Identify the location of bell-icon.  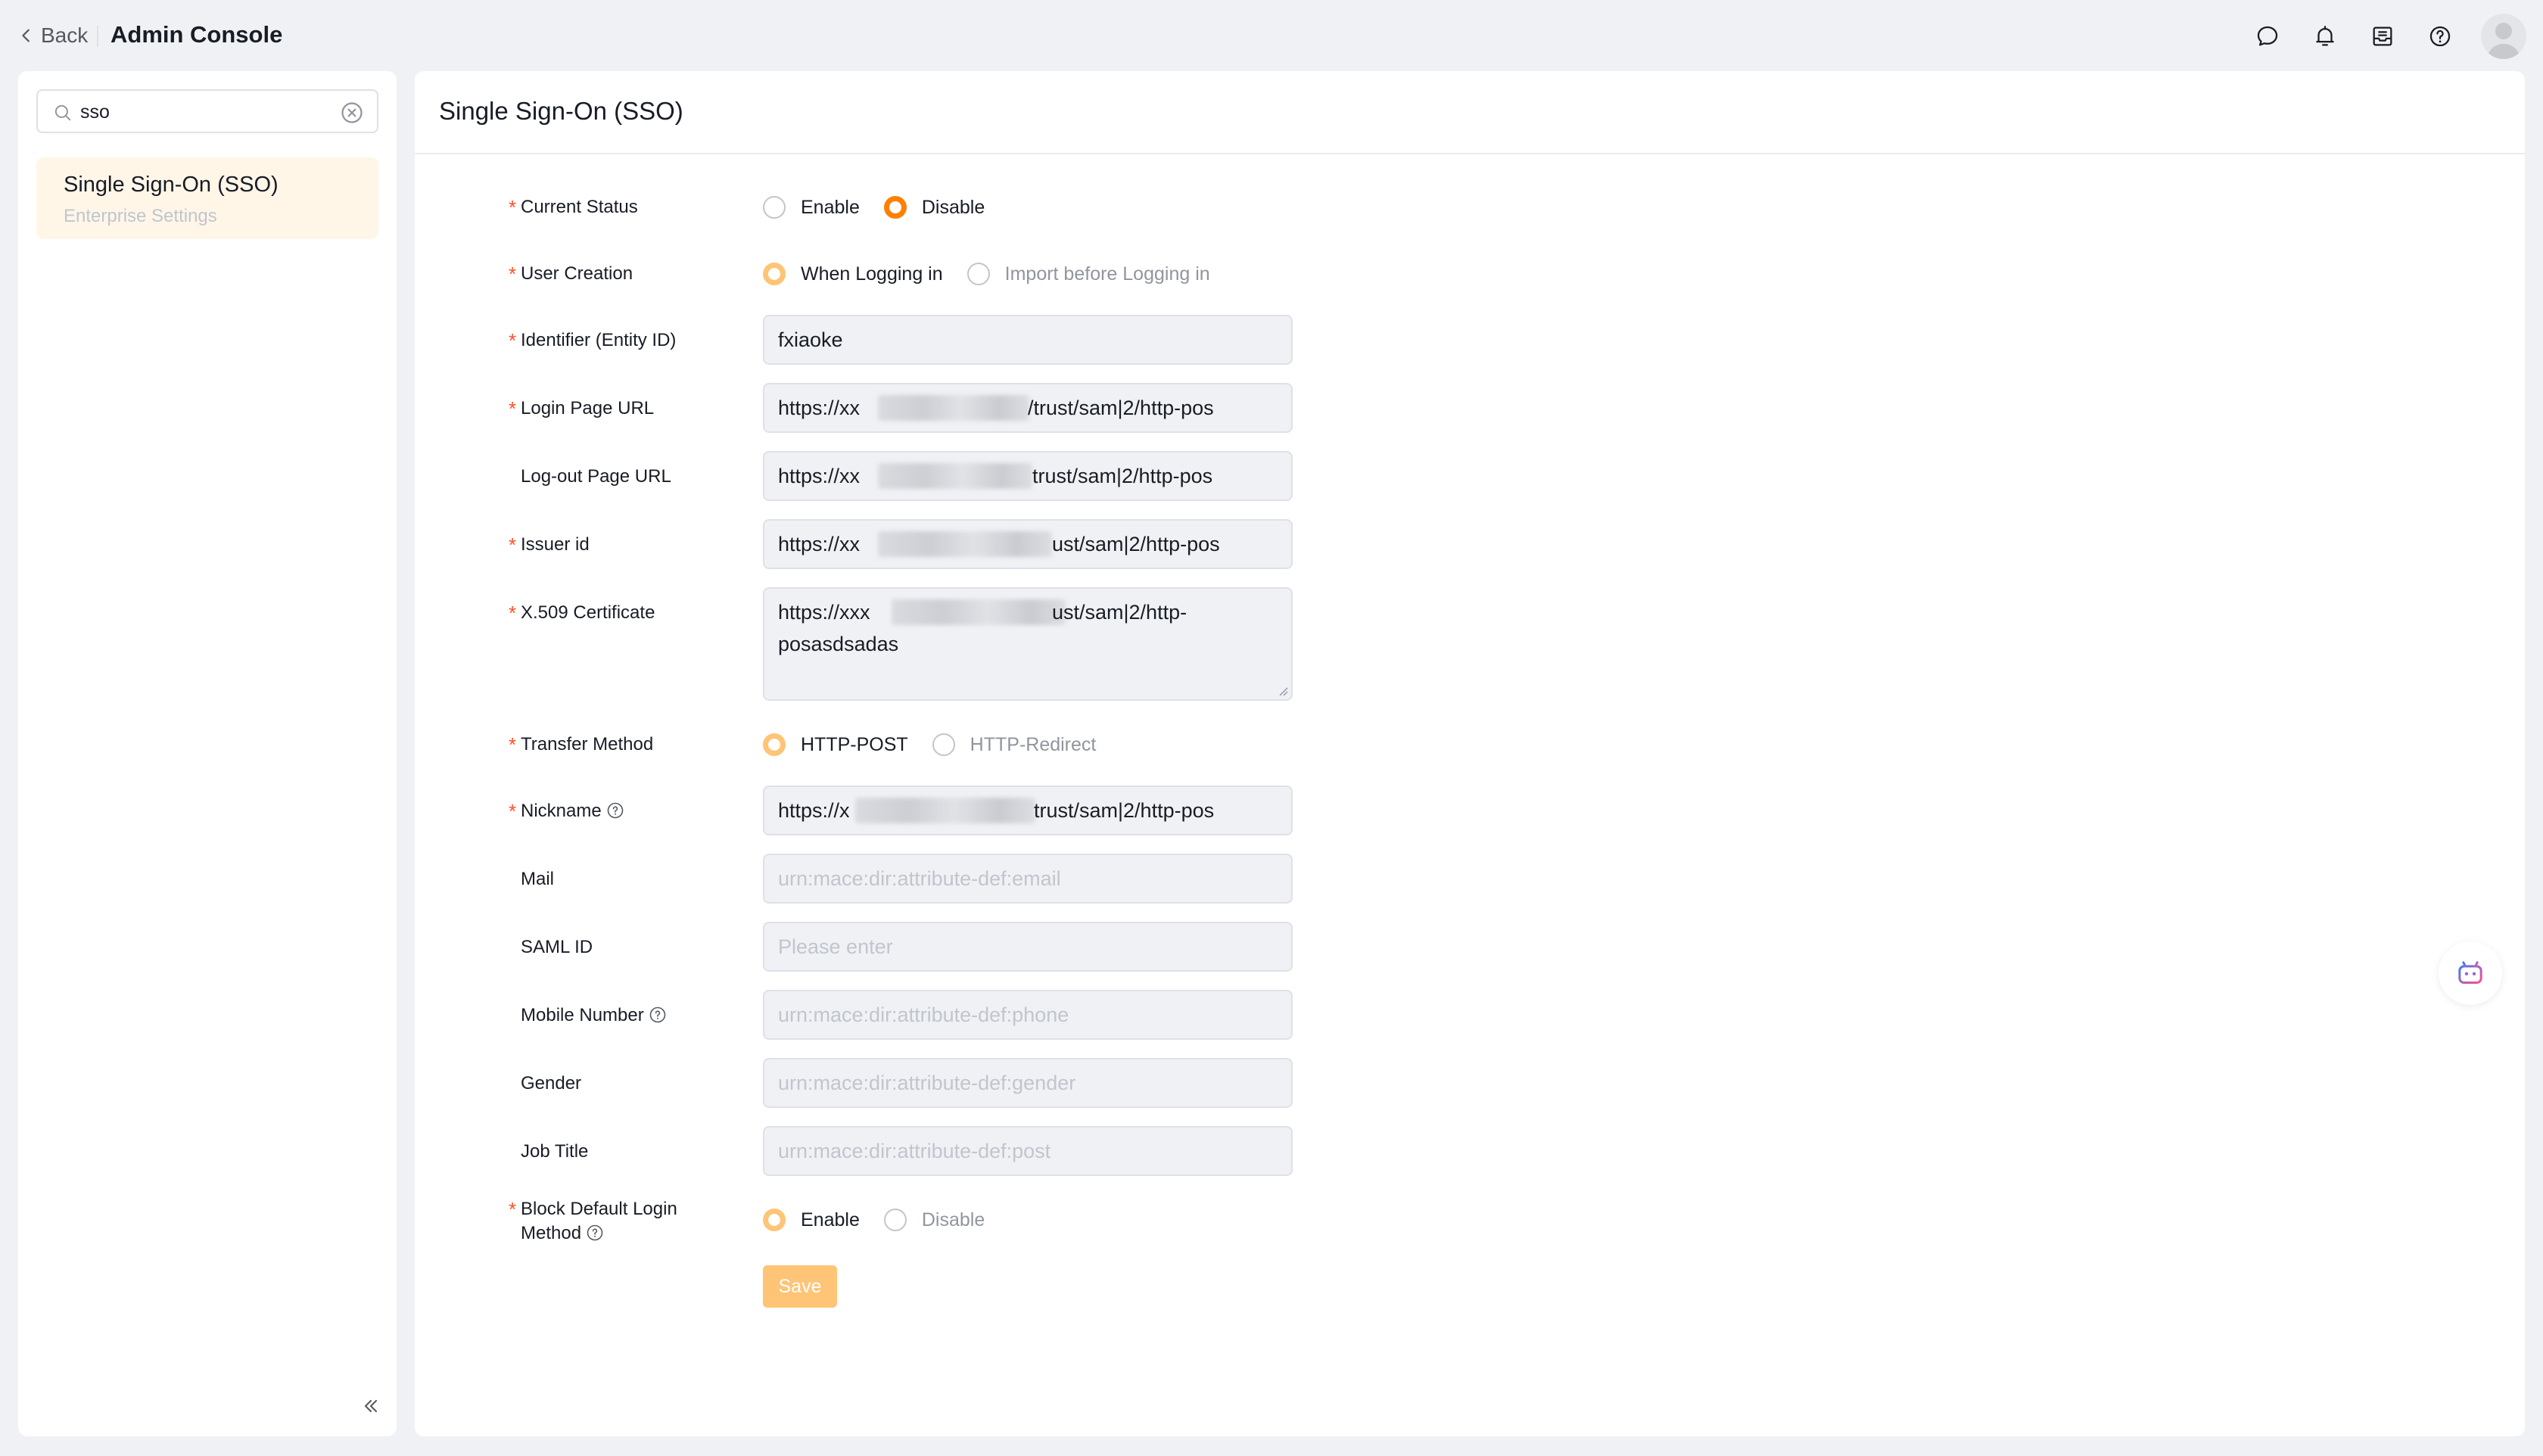
(2325, 36).